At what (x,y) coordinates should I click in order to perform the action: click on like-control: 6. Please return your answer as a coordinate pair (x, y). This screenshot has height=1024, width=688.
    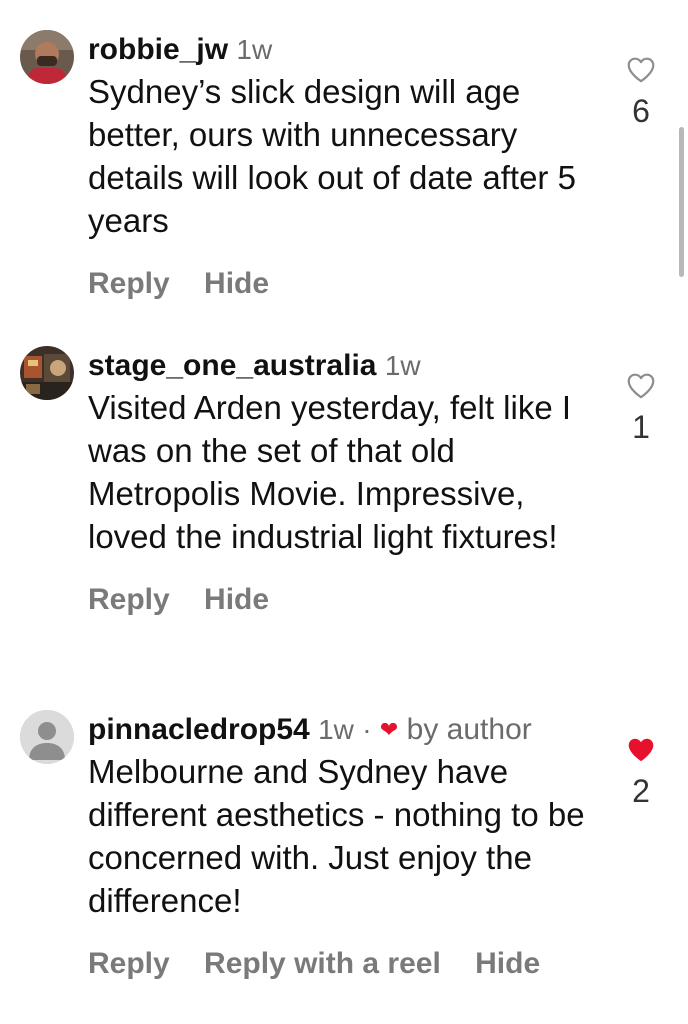
    Looking at the image, I should click on (641, 93).